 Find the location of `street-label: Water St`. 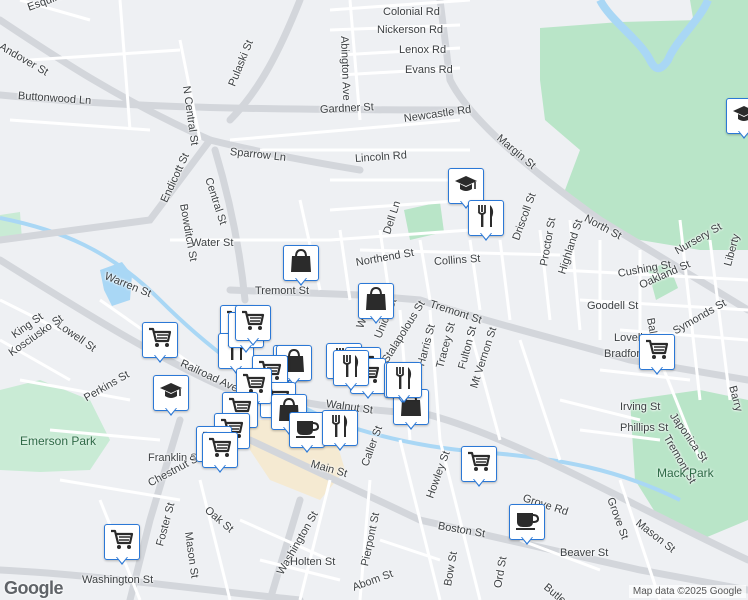

street-label: Water St is located at coordinates (212, 243).